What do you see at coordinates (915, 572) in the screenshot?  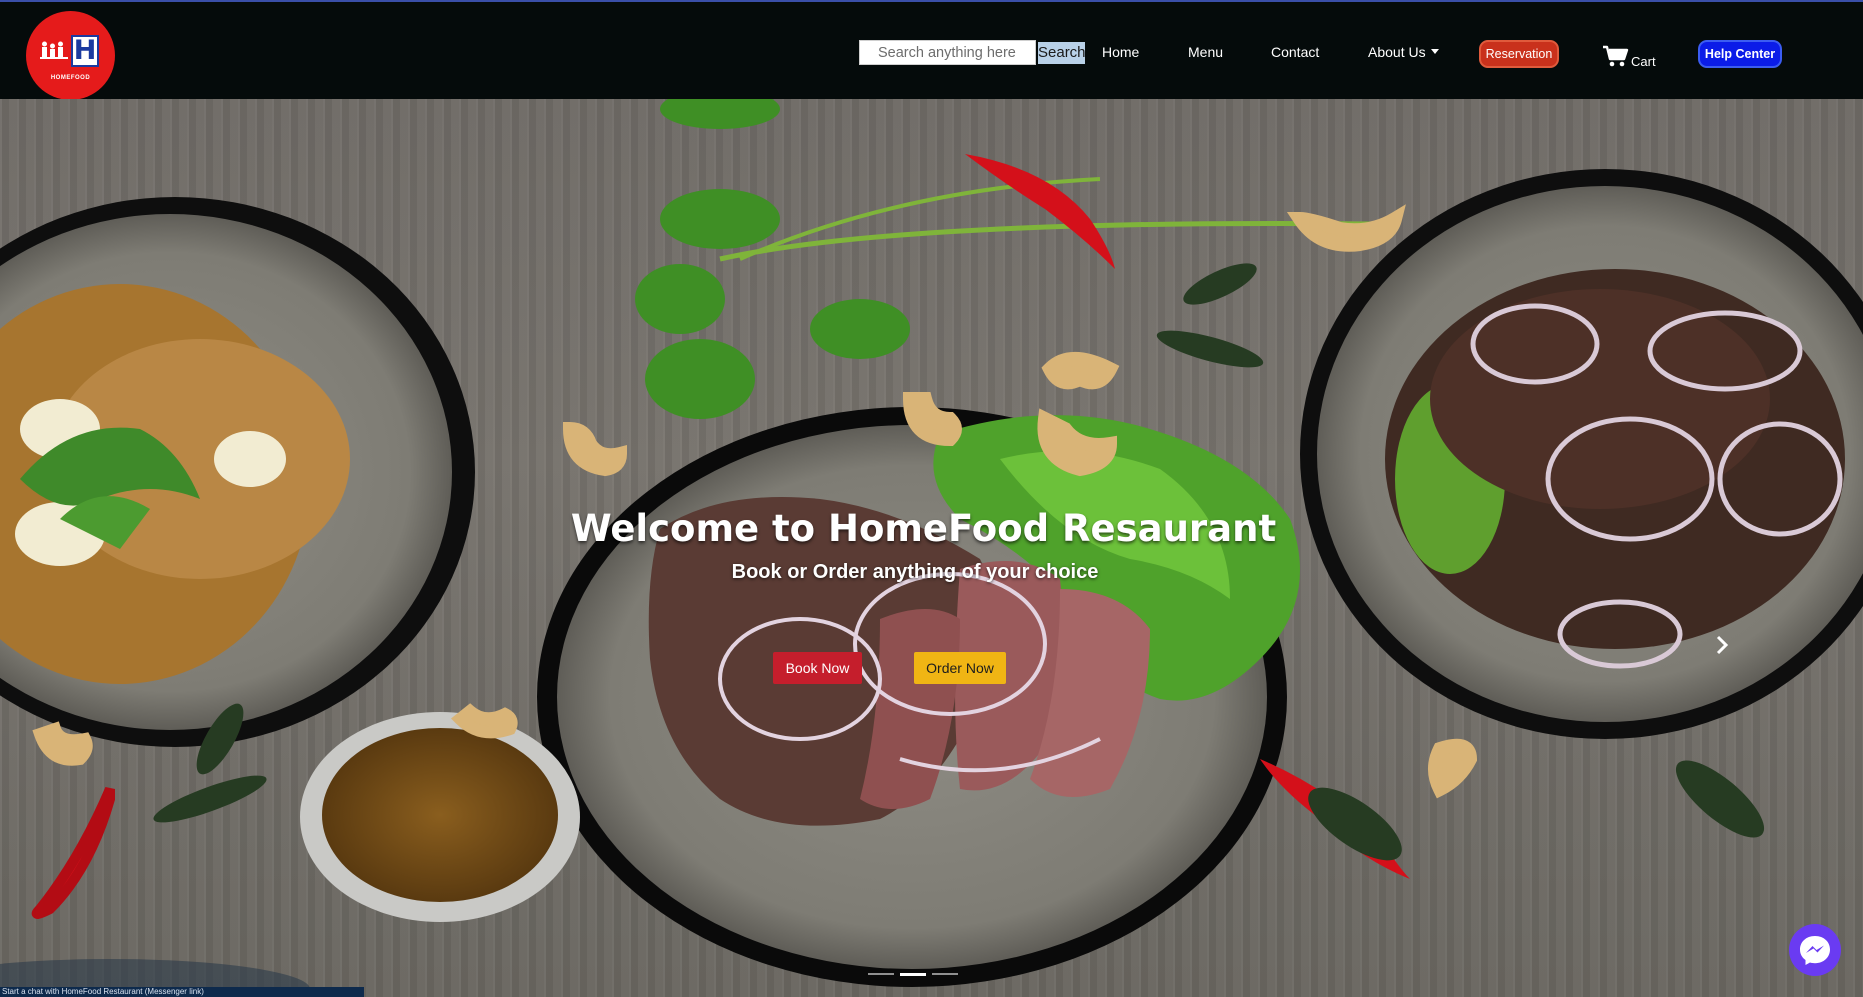 I see `hero-subtitle: Book or Order anything of your choice` at bounding box center [915, 572].